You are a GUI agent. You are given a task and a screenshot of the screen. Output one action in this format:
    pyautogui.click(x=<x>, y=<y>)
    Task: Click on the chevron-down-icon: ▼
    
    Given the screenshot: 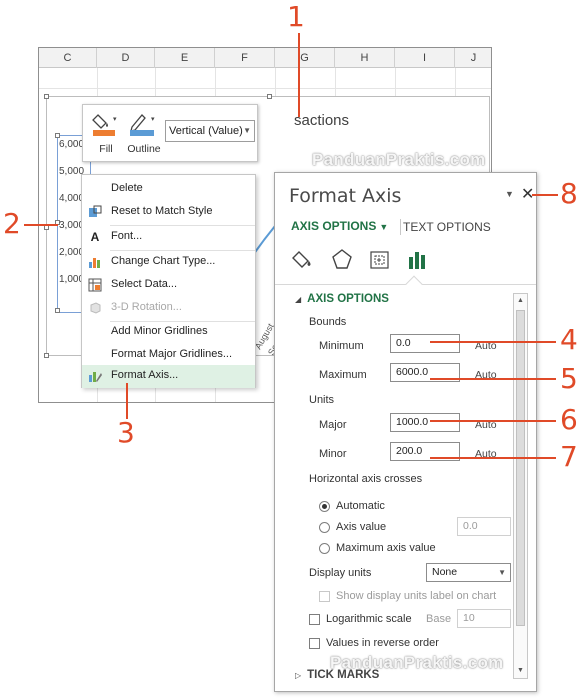 What is the action you would take?
    pyautogui.click(x=502, y=572)
    